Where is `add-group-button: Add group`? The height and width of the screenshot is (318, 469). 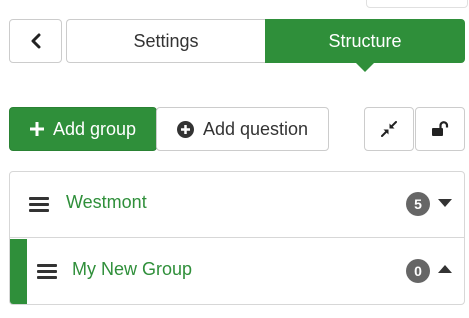 add-group-button: Add group is located at coordinates (83, 129).